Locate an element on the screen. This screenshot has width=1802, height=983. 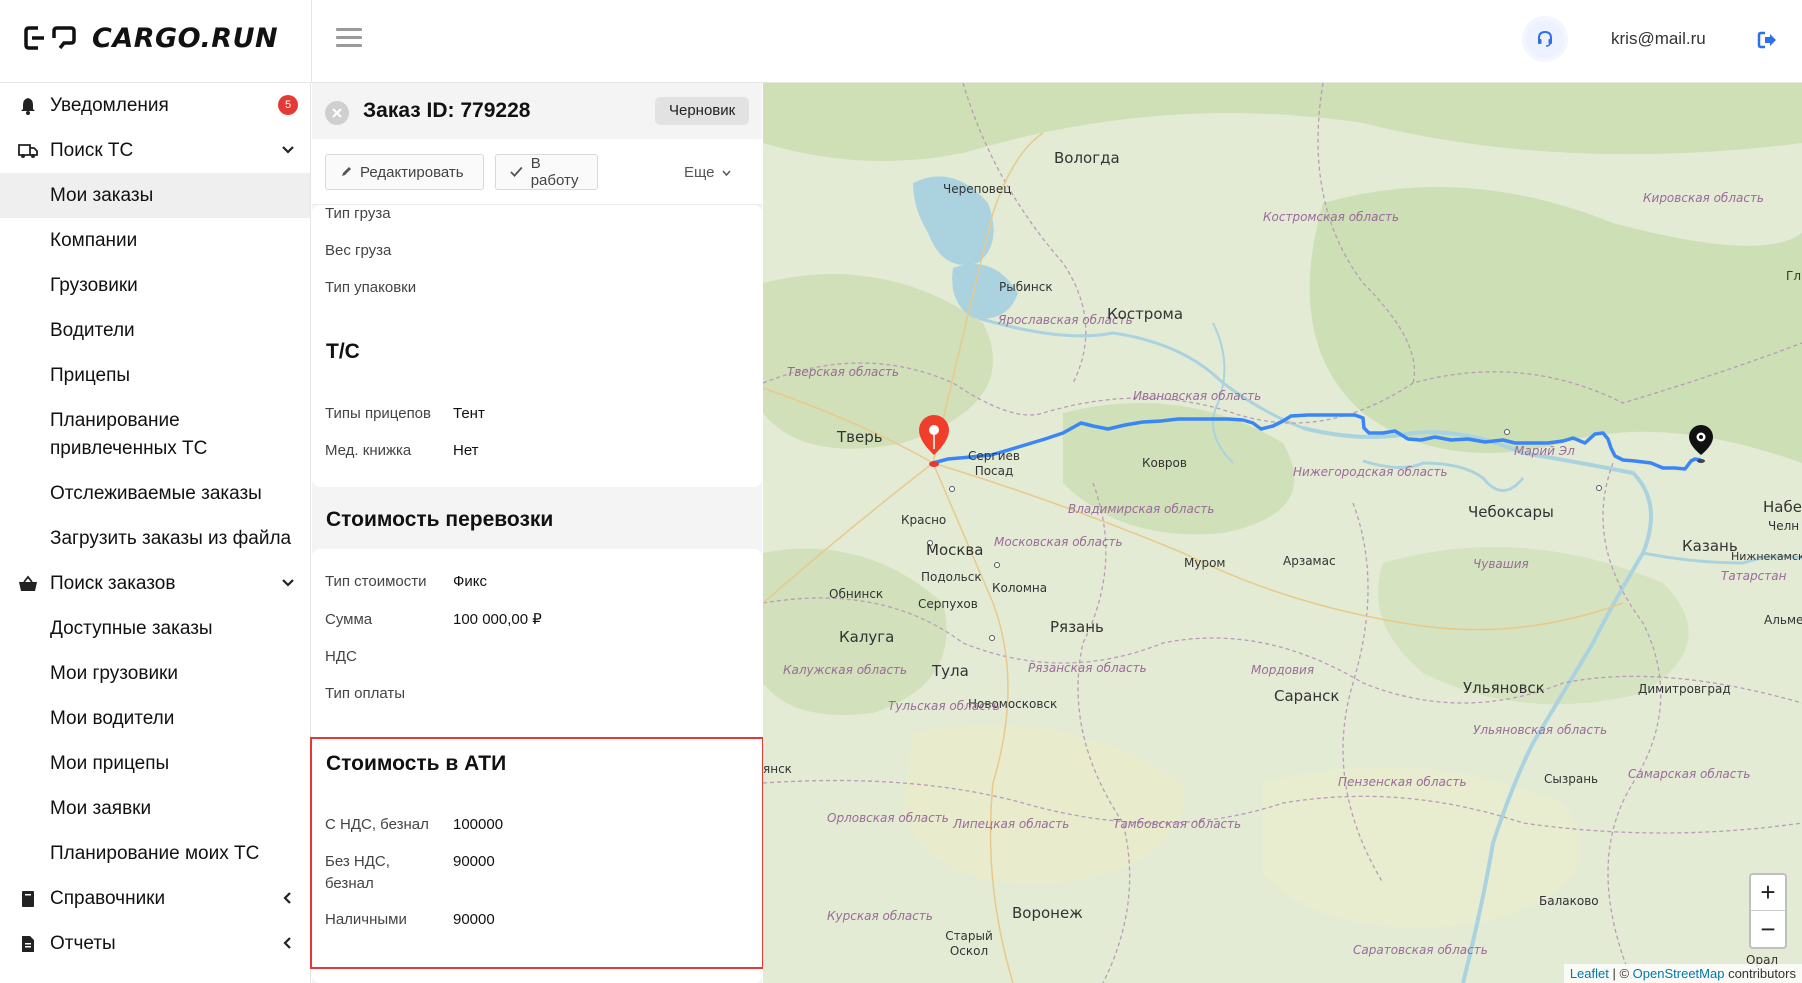
sidebar-item-tracked-orders: Отслеживаемые заказы is located at coordinates (155, 493).